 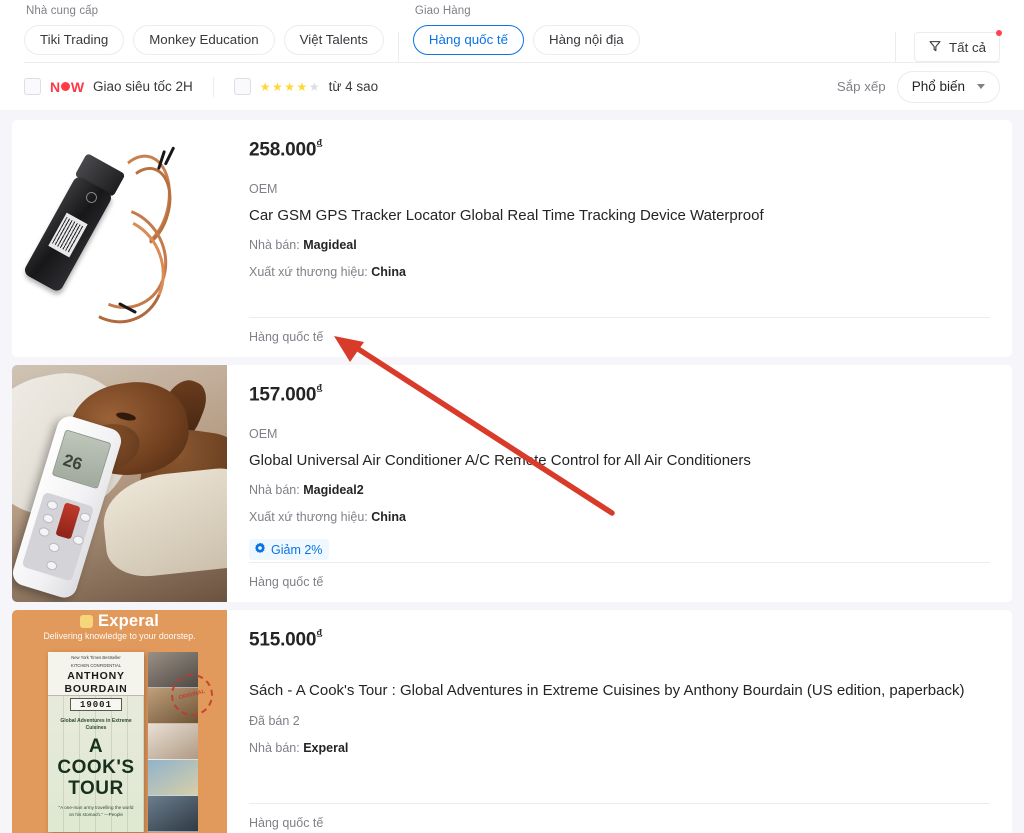 I want to click on product-price: 258.000₫, so click(x=286, y=149).